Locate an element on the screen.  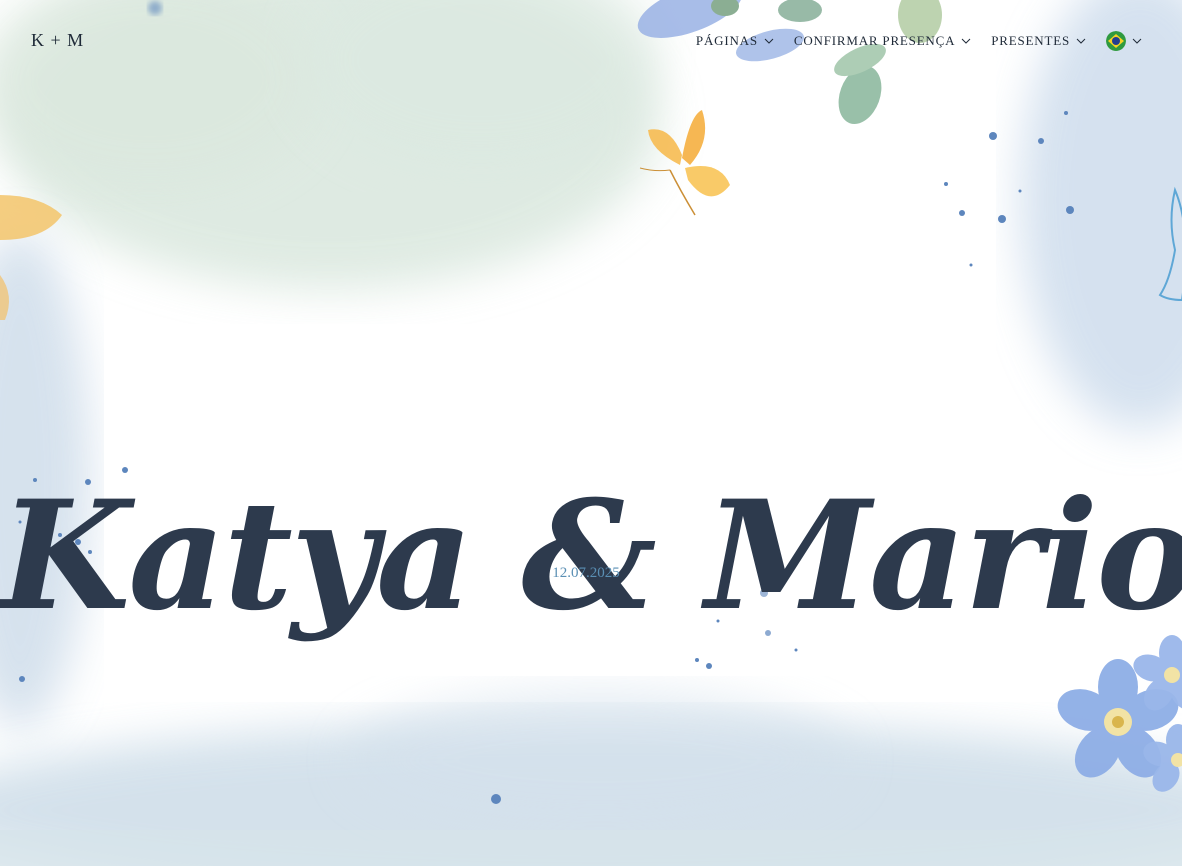
brazil-flag-icon is located at coordinates (1116, 41).